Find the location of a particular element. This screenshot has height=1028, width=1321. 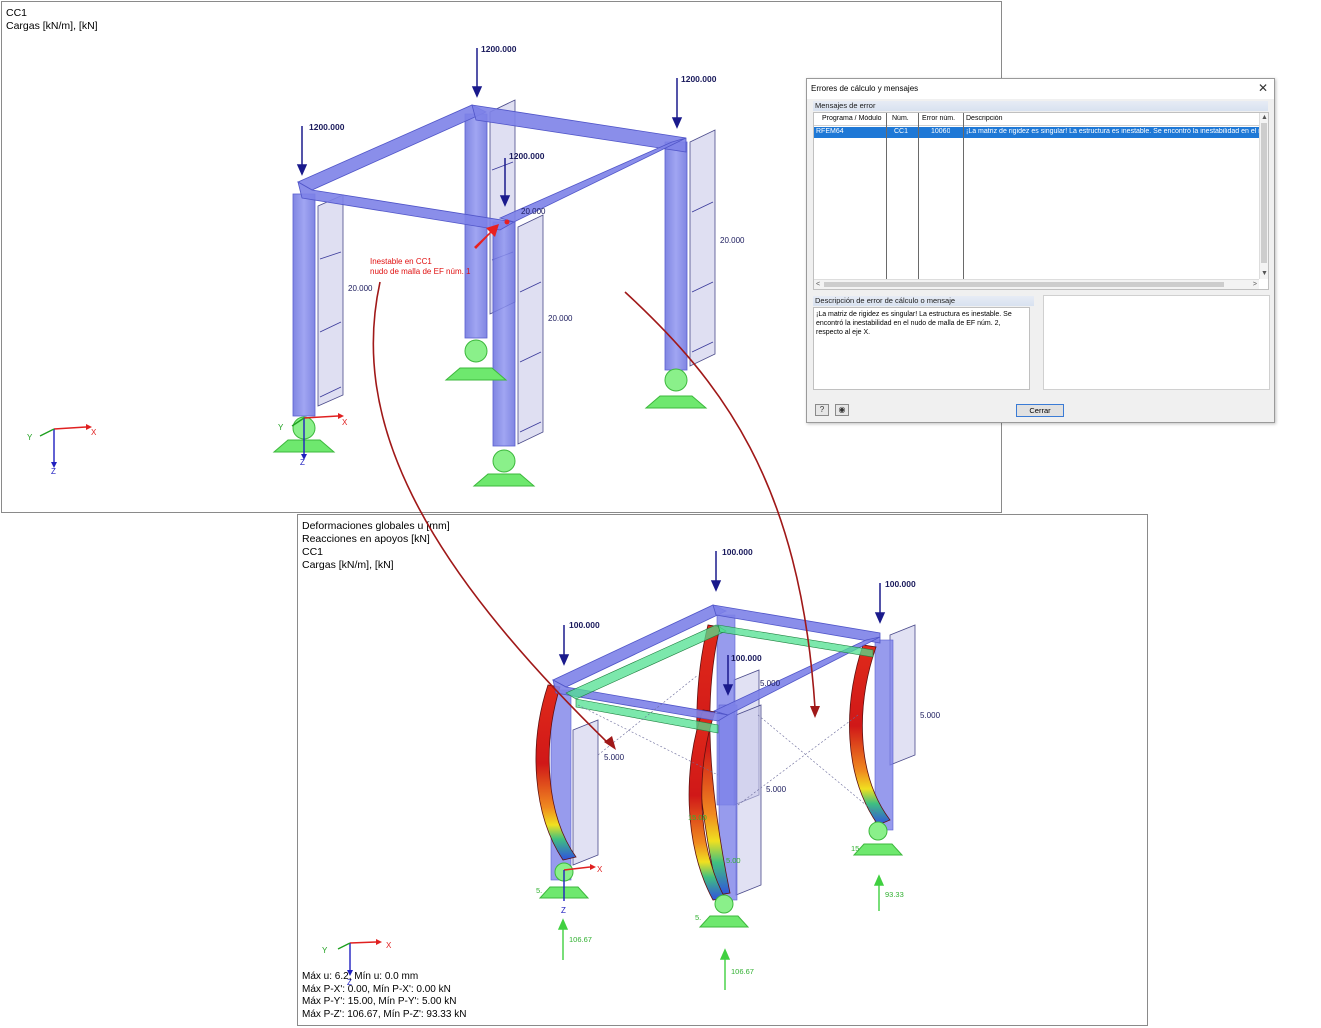

error-messages-section-label: Mensajes de error is located at coordinates (1040, 106).